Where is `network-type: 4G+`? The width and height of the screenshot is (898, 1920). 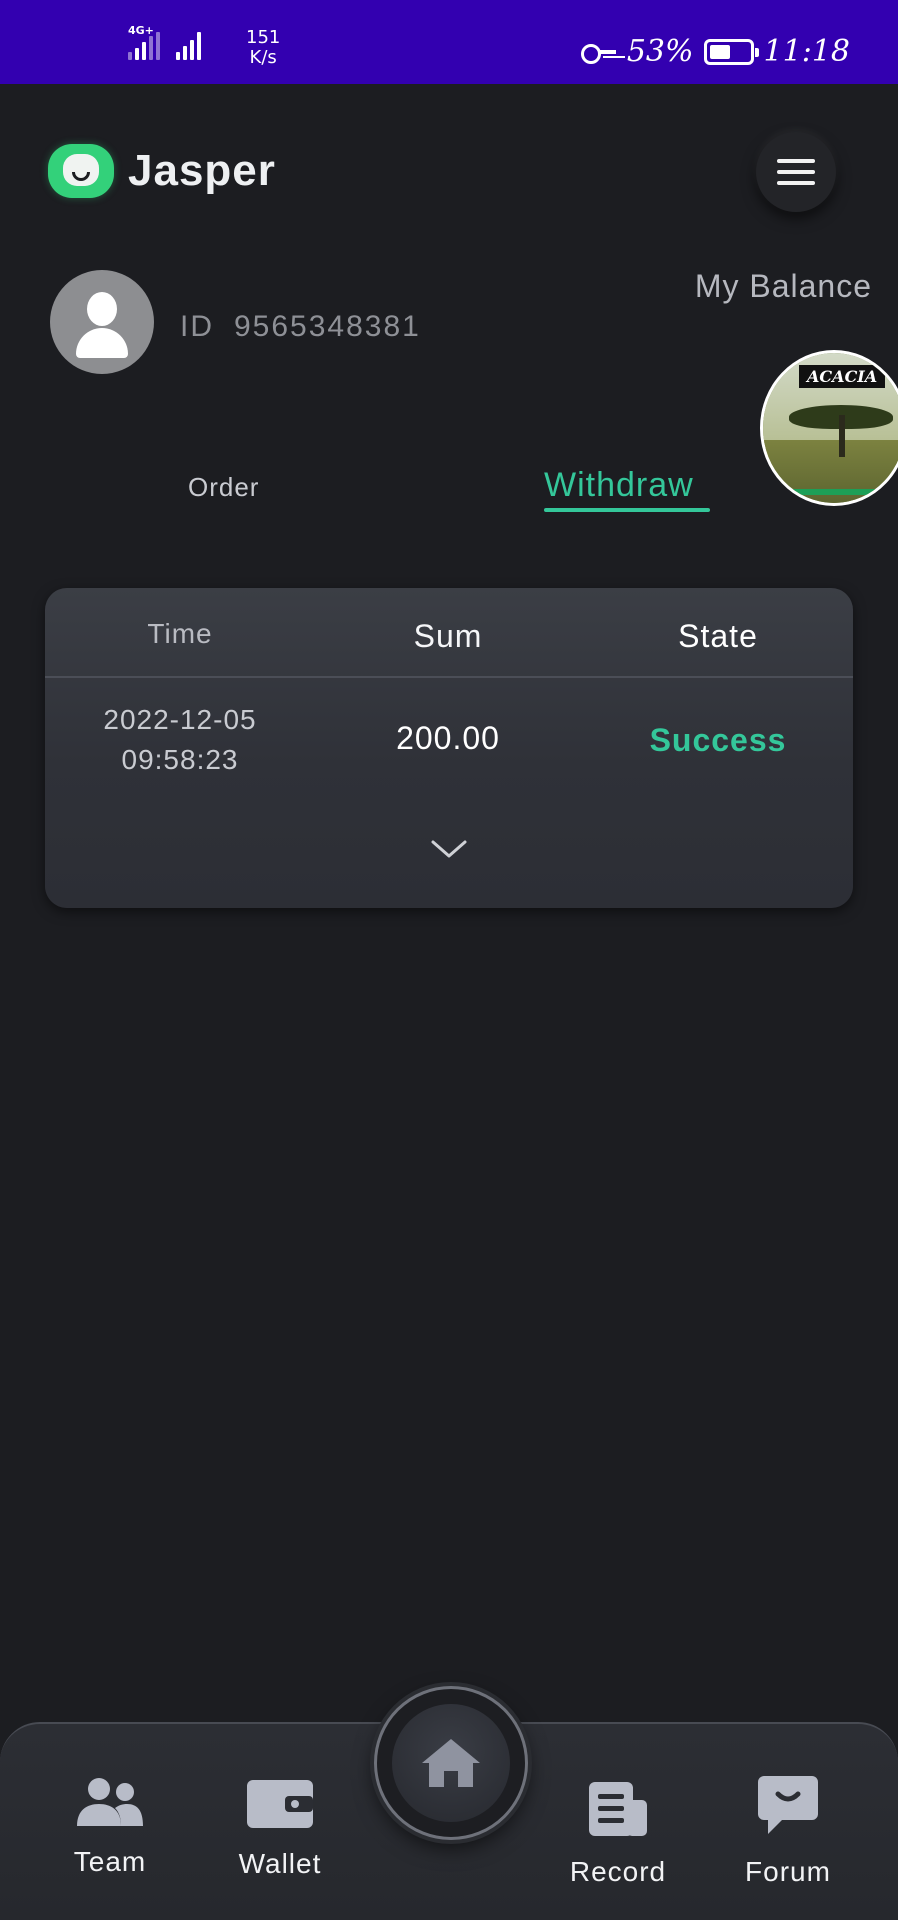 network-type: 4G+ is located at coordinates (141, 30).